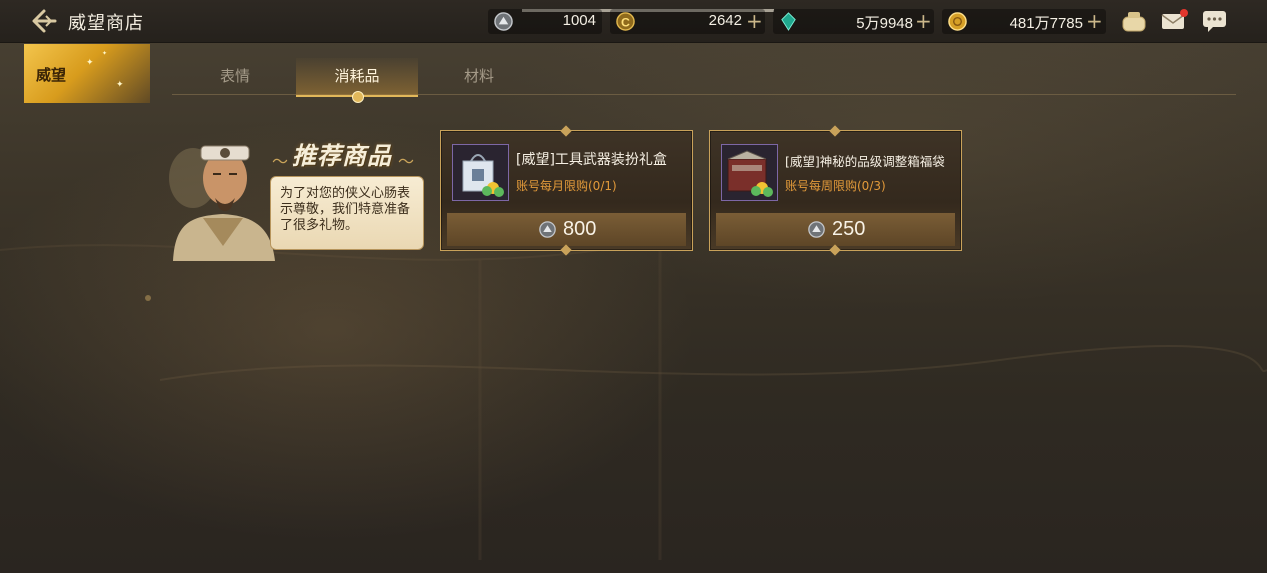 This screenshot has width=1267, height=573. I want to click on top-bar: 威望商店 1004 C 2642 + 5万9948 + 481万7785 +, so click(633, 21).